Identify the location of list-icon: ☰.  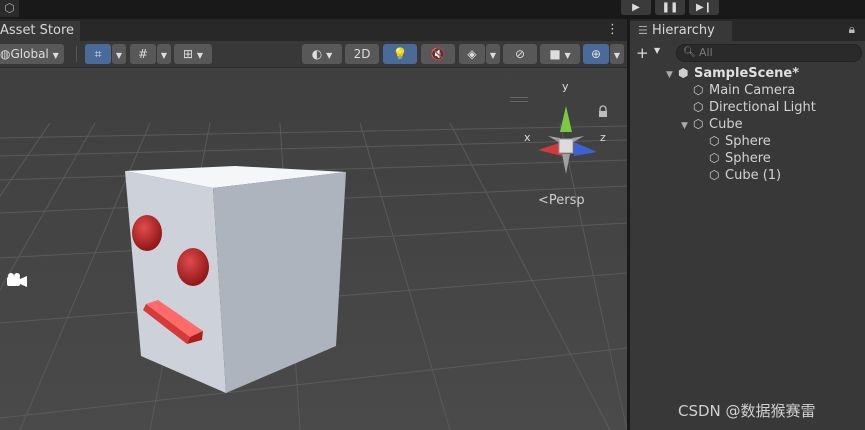
(643, 30).